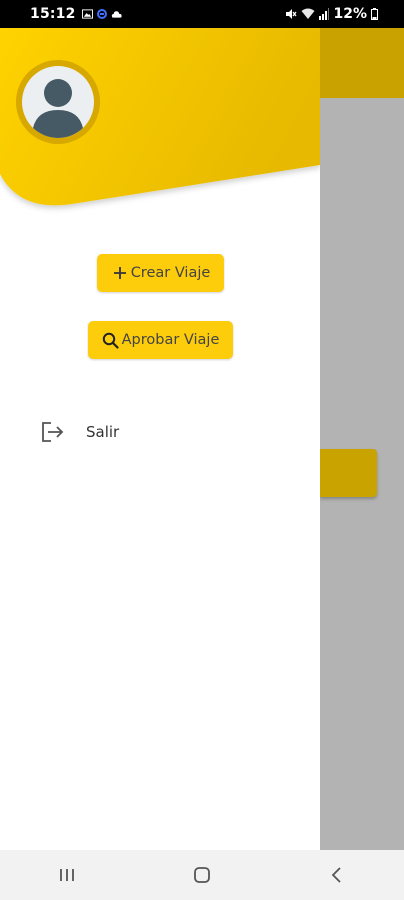 Image resolution: width=404 pixels, height=900 pixels. What do you see at coordinates (170, 273) in the screenshot?
I see `crear-viaje-label: Crear Viaje` at bounding box center [170, 273].